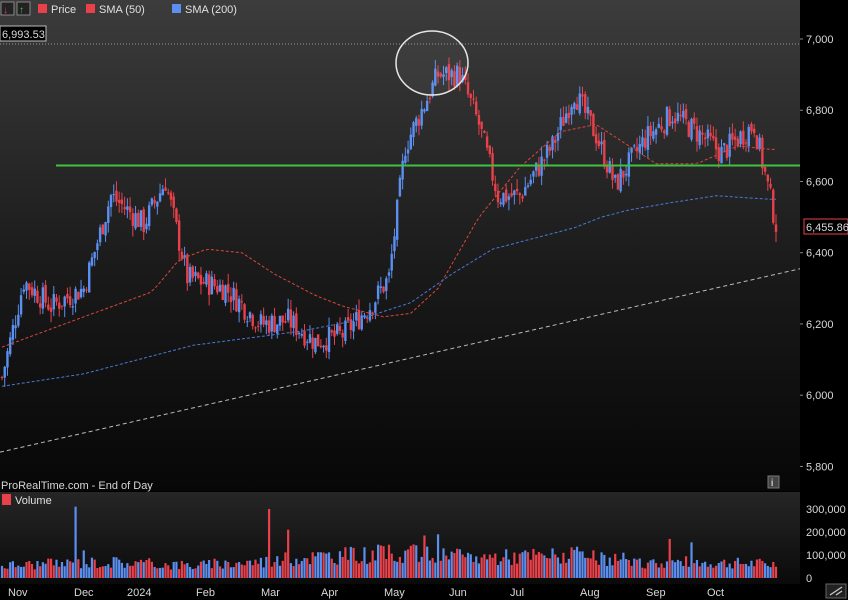 The image size is (848, 600). I want to click on legend-sma200-label: SMA (200), so click(211, 10).